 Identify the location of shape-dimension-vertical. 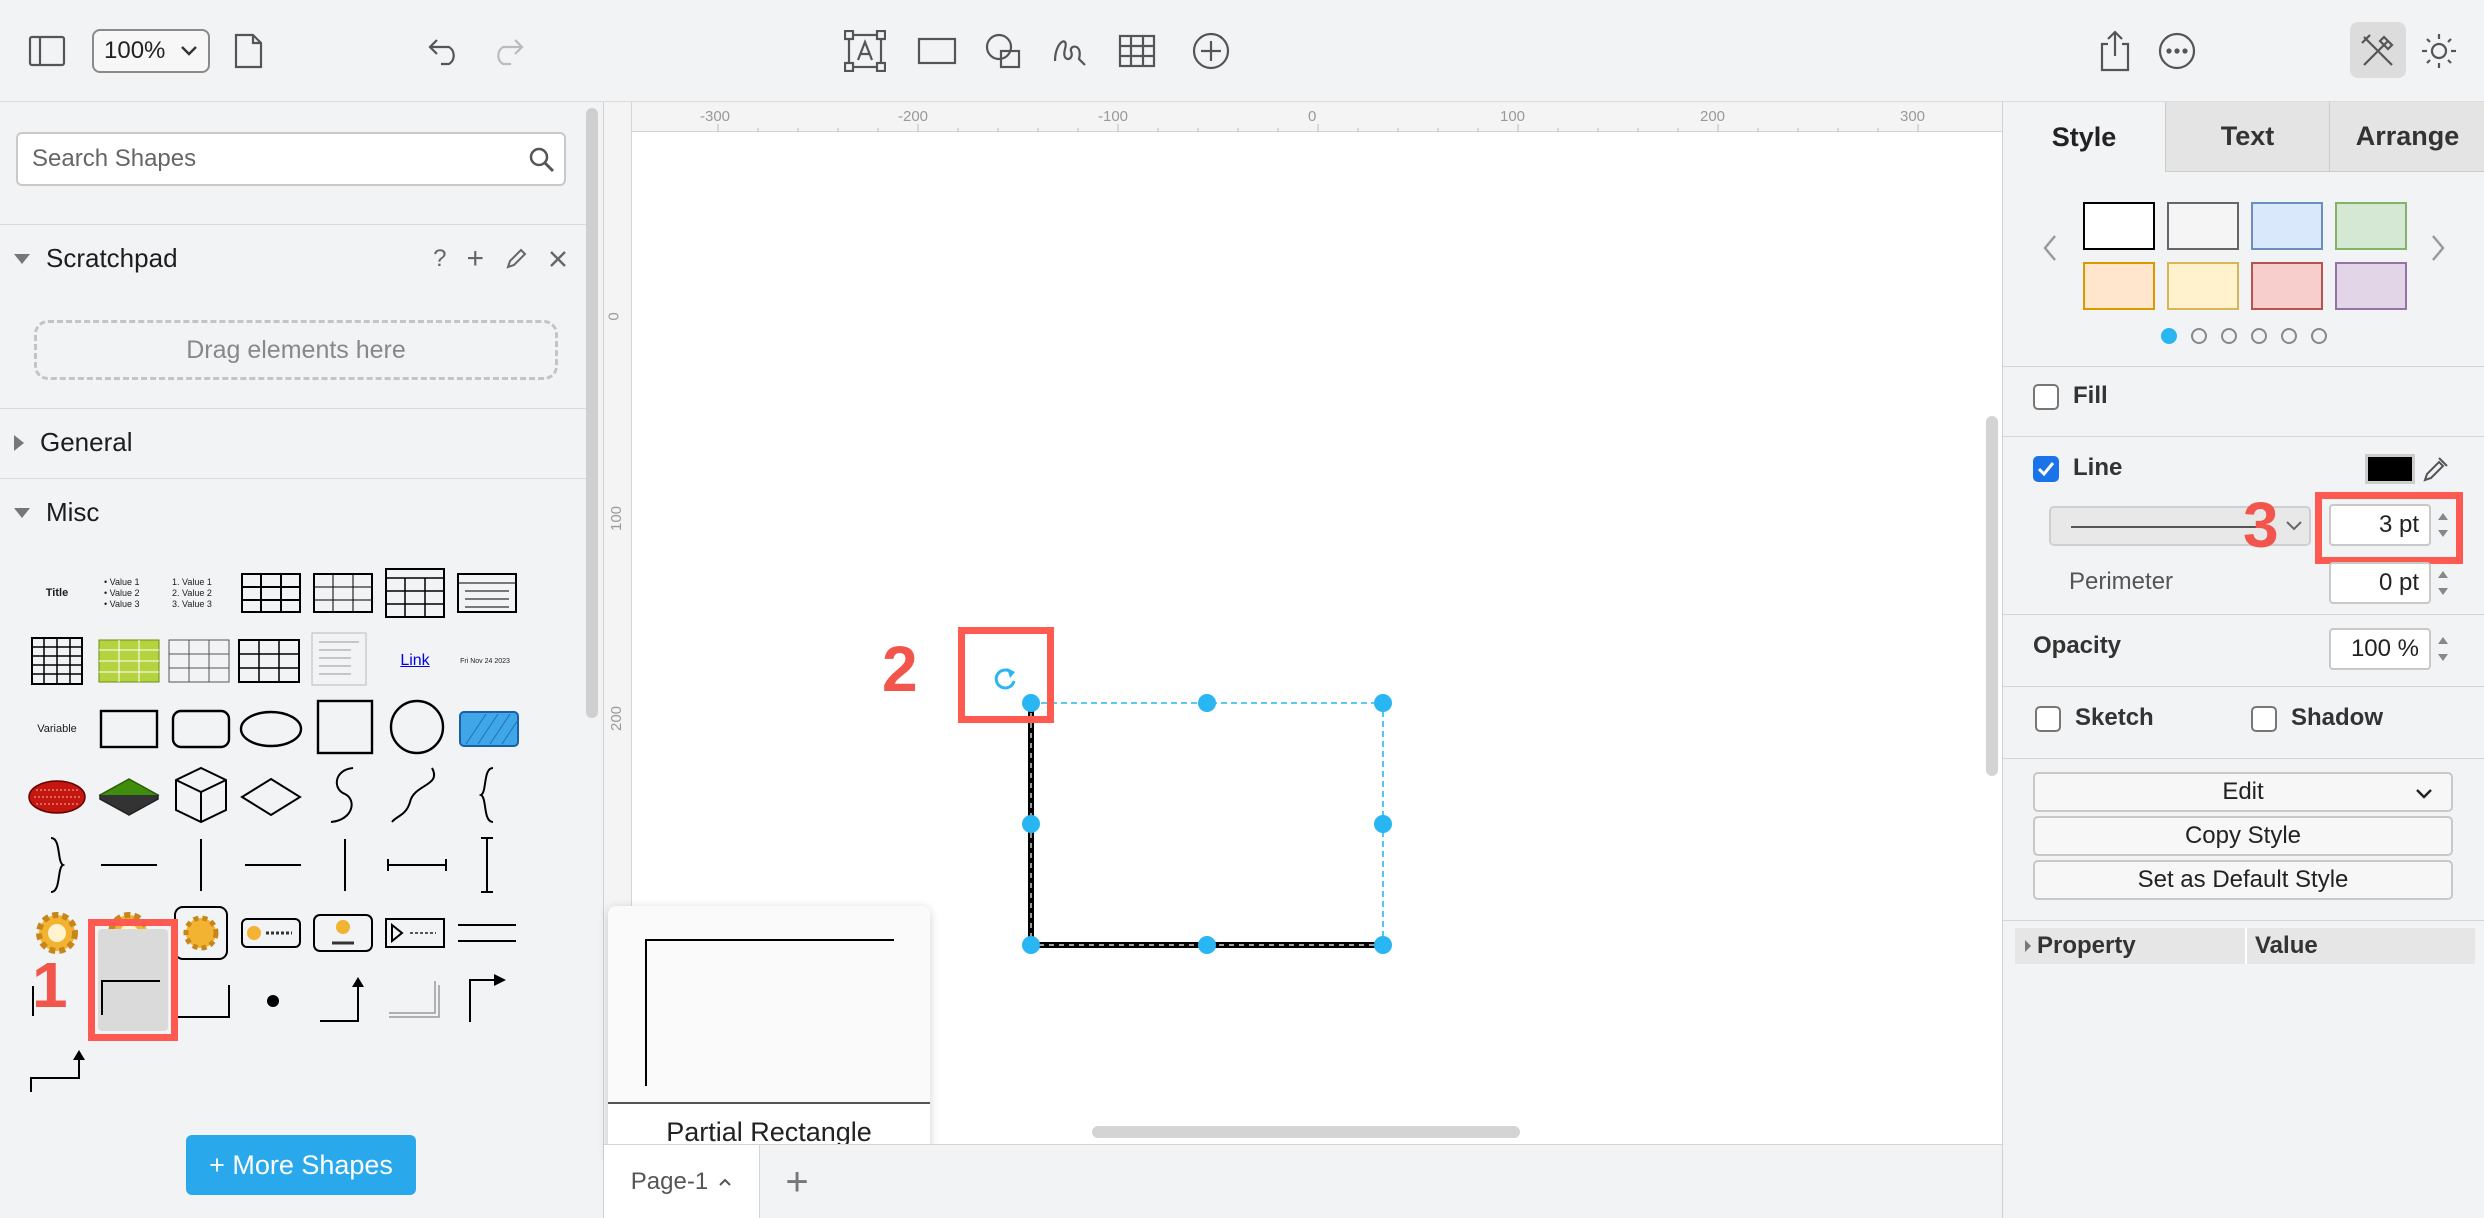
(487, 865).